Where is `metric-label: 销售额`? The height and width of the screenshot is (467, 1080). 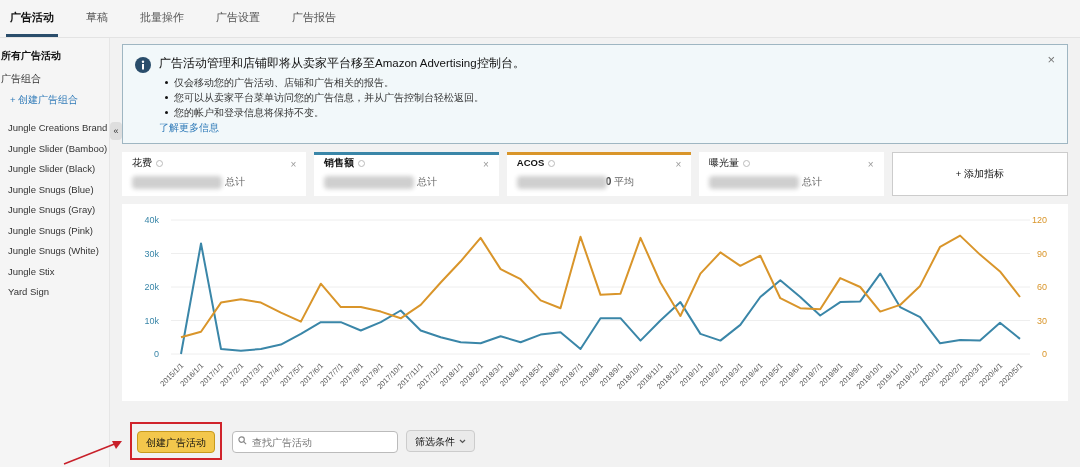 metric-label: 销售额 is located at coordinates (339, 163).